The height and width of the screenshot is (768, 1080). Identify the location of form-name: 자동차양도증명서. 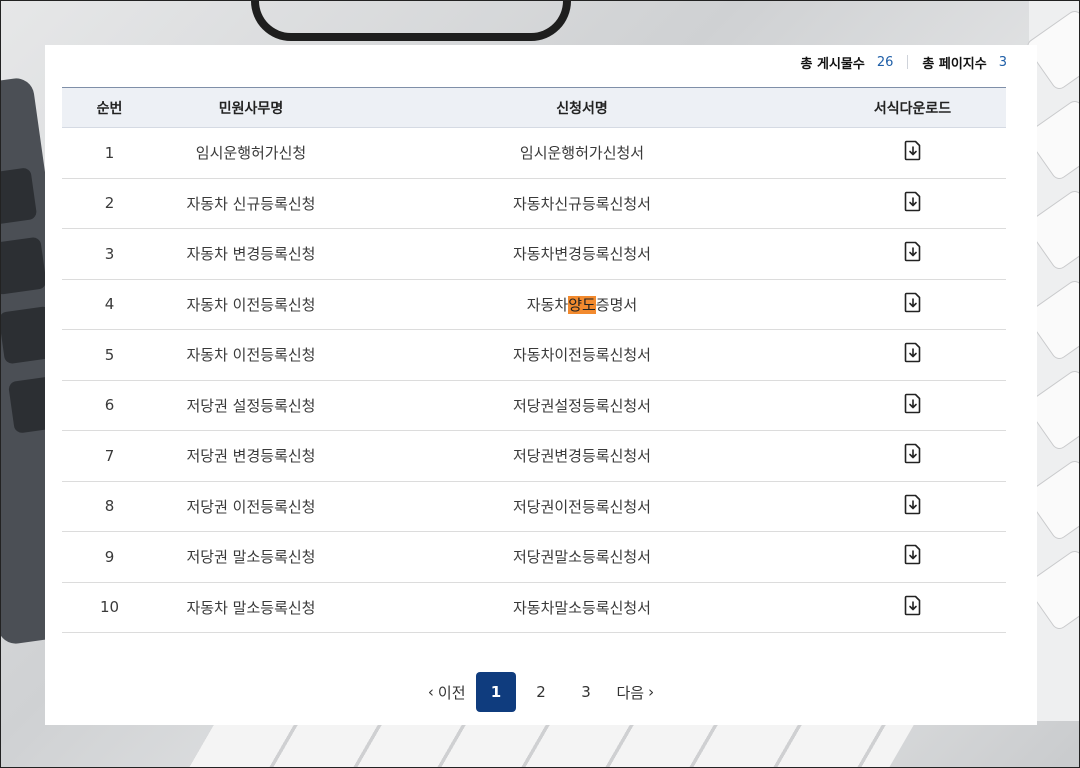
(582, 304).